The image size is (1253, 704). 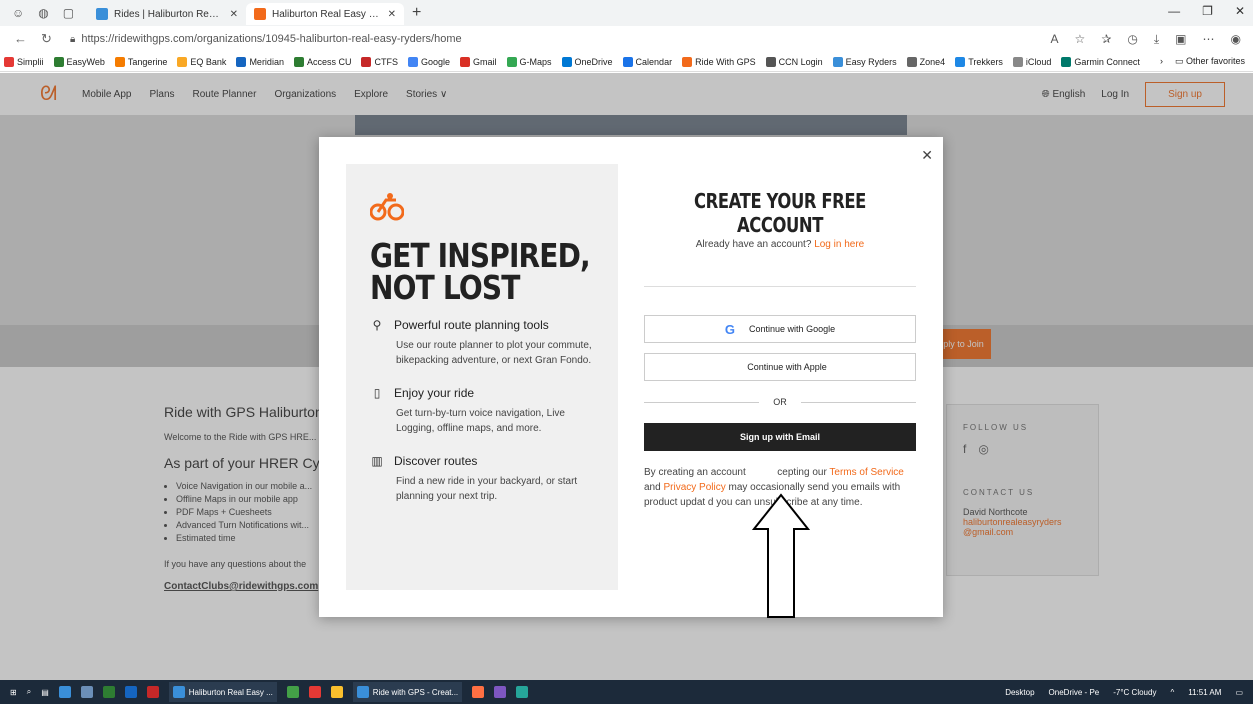 I want to click on bookmark-item: Access CU, so click(x=322, y=61).